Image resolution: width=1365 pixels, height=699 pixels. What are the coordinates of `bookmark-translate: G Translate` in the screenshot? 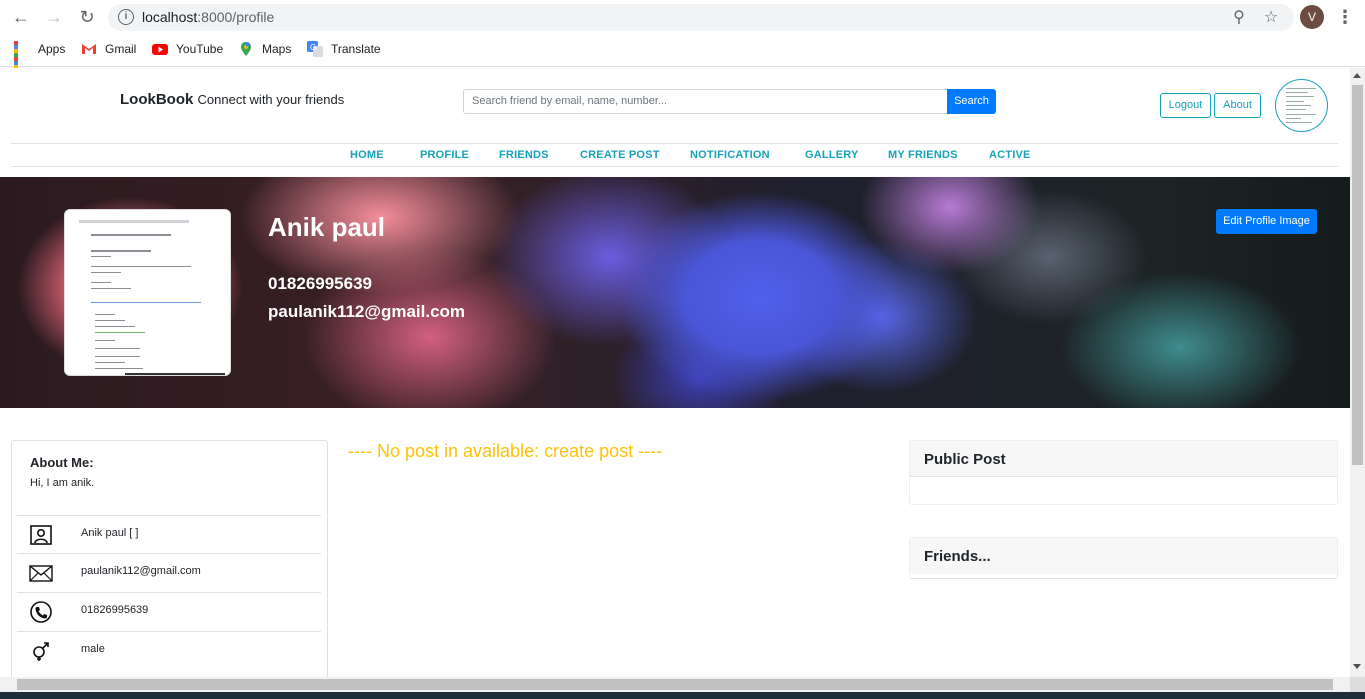 It's located at (344, 49).